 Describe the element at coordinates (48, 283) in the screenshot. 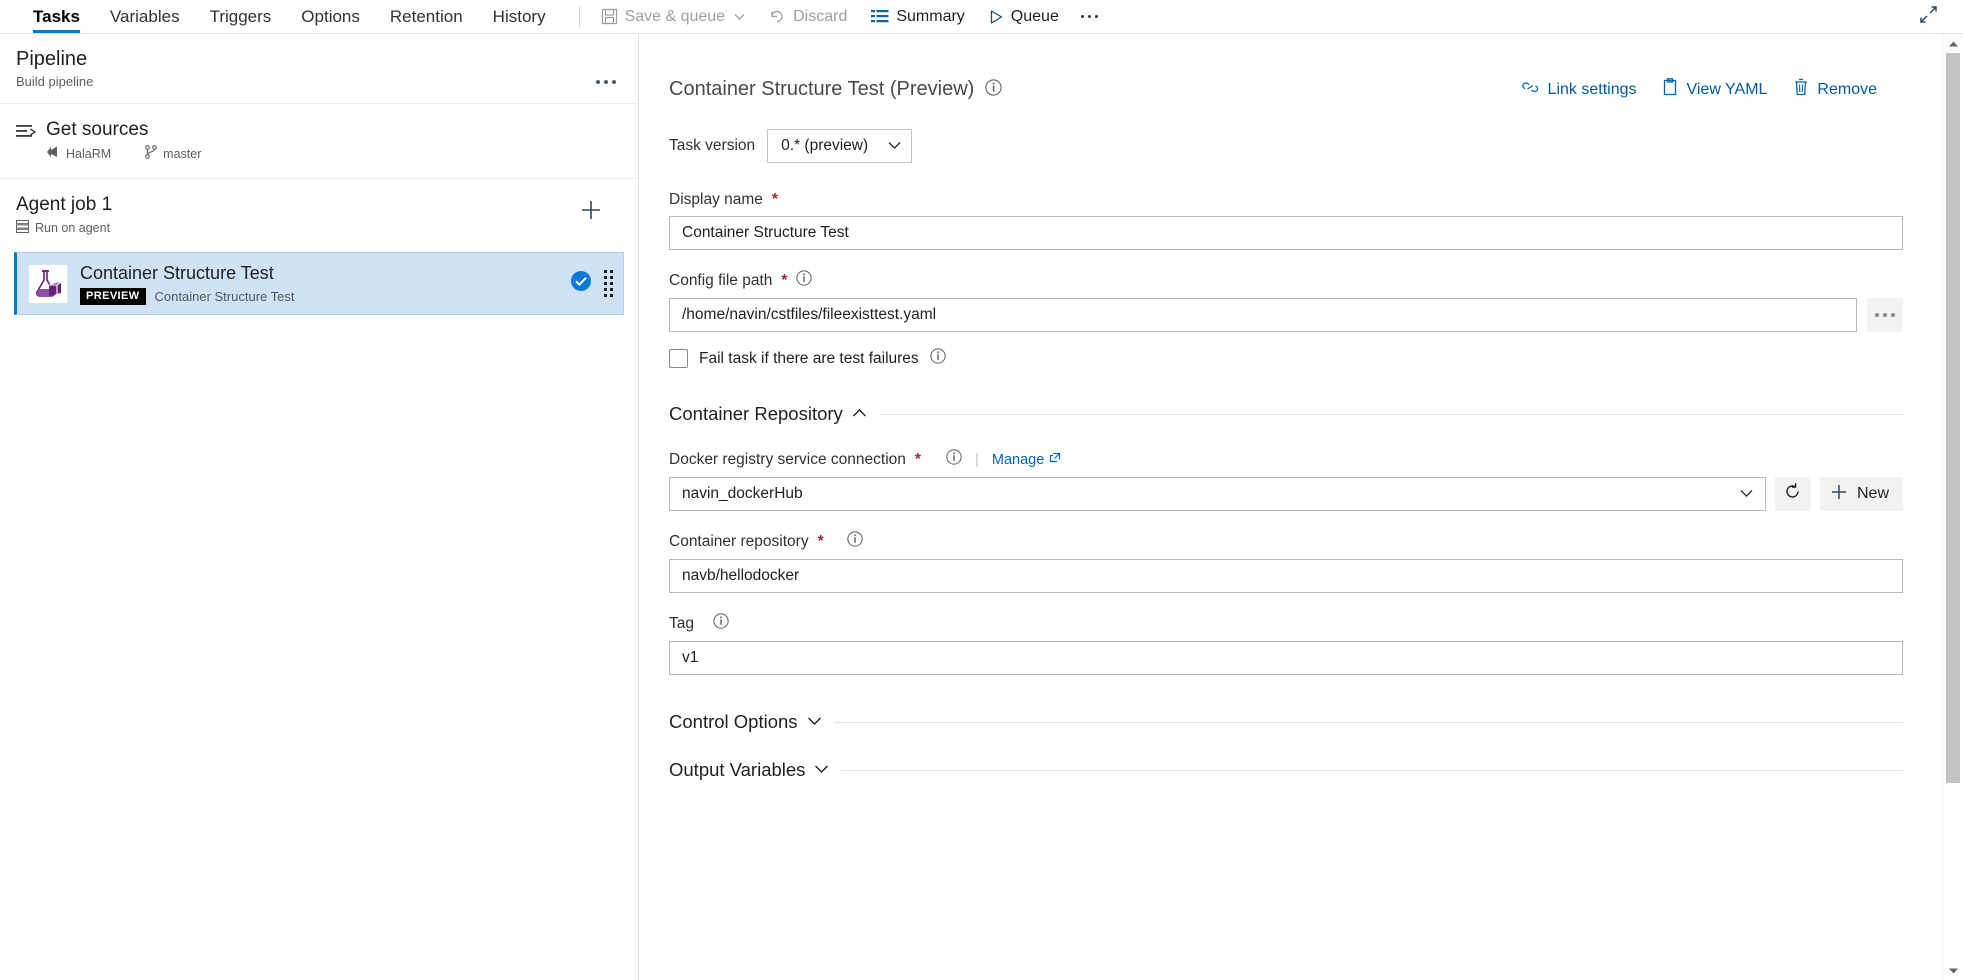

I see `container-structure-test-icon` at that location.